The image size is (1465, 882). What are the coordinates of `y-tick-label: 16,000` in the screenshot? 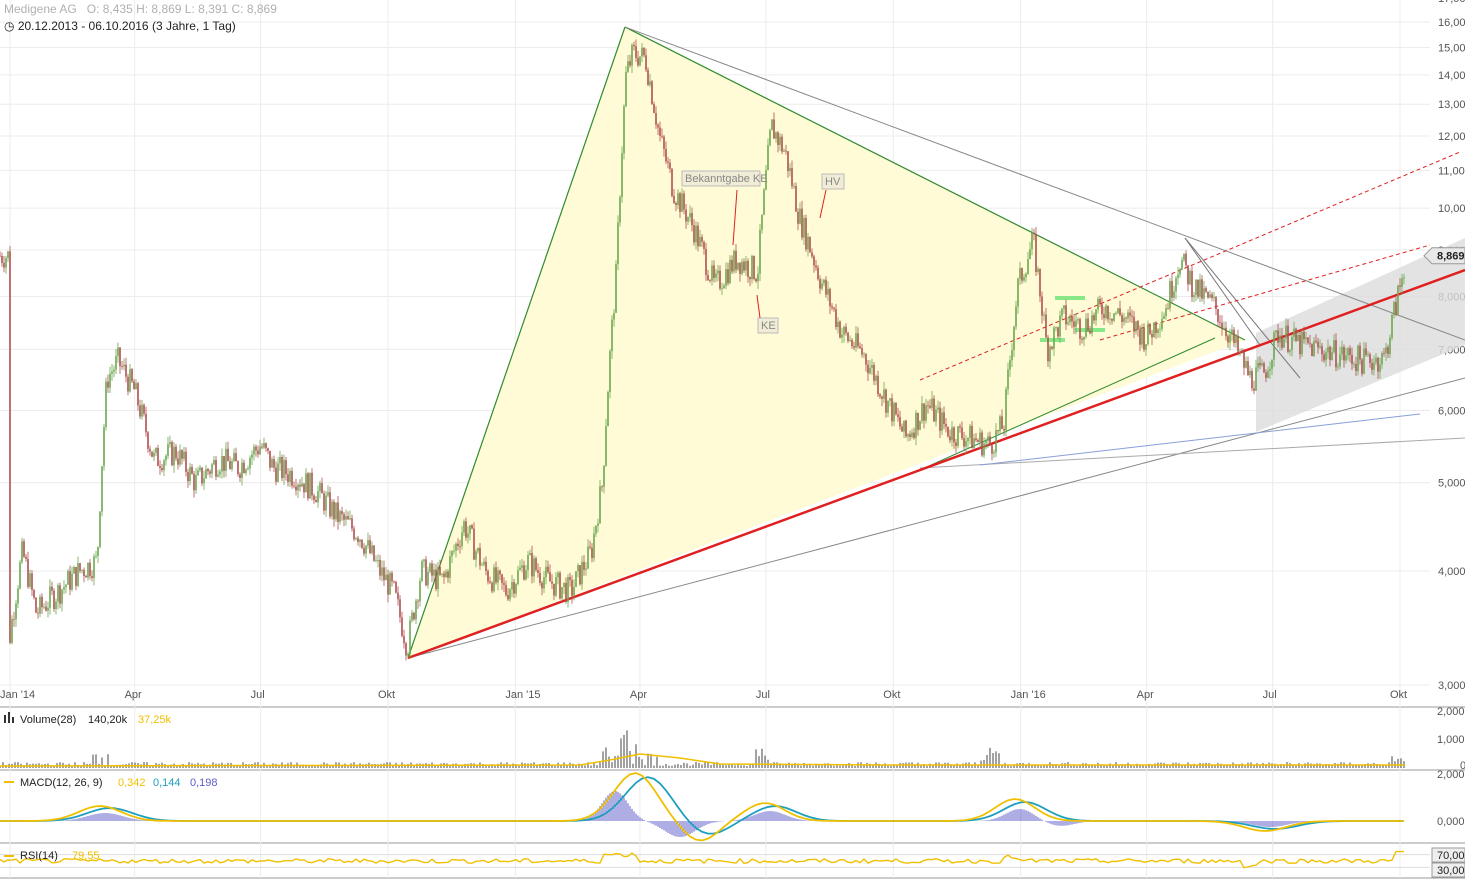 It's located at (1451, 23).